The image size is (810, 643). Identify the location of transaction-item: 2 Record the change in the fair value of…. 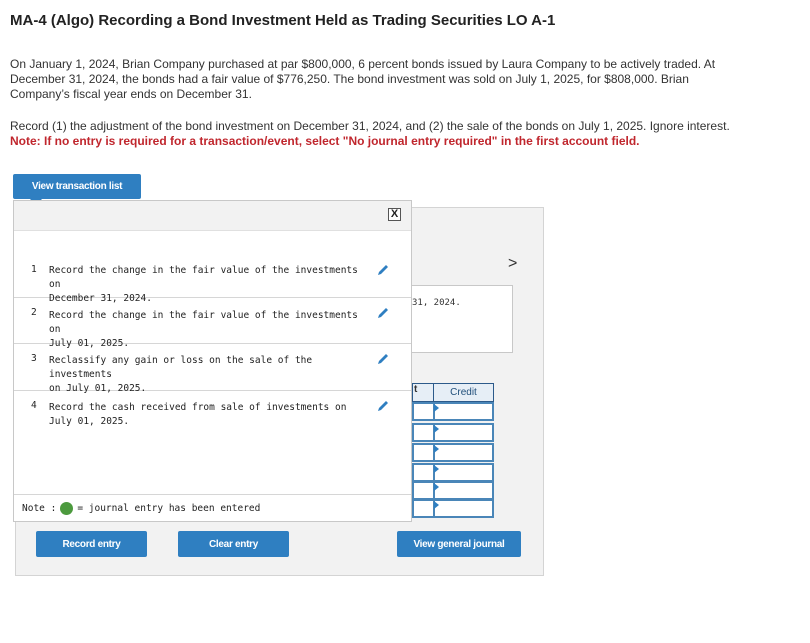
(212, 323).